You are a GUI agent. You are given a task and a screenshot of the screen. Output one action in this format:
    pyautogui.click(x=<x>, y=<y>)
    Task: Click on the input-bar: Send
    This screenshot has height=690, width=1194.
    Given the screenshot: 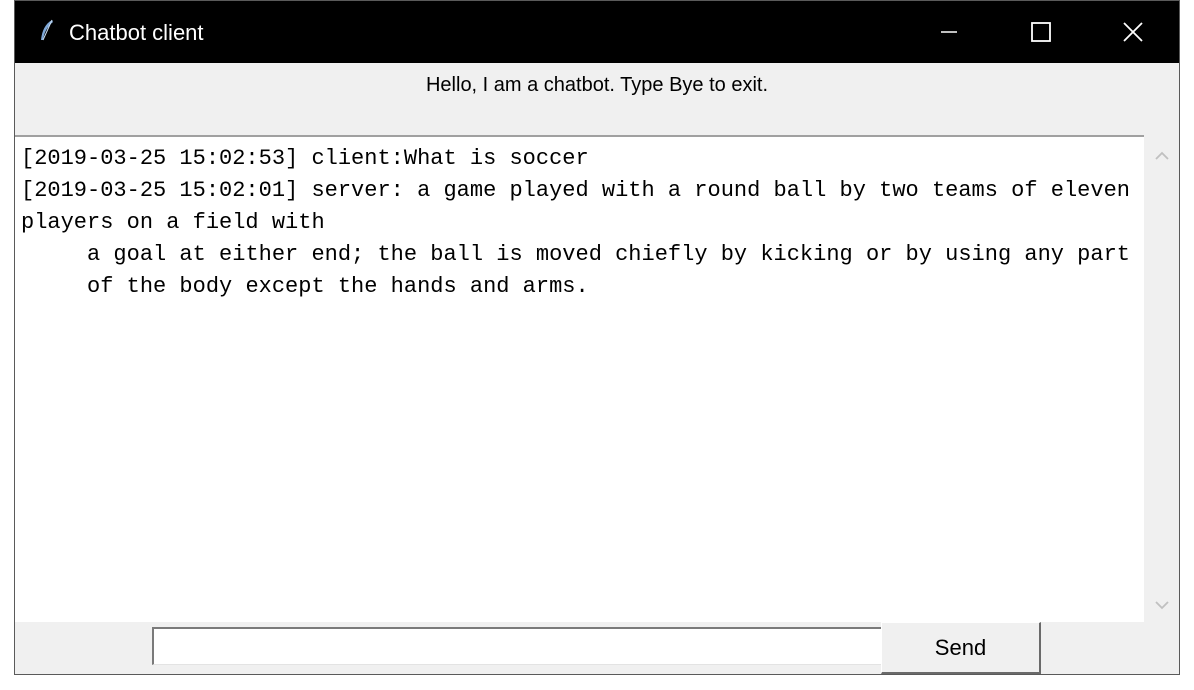 What is the action you would take?
    pyautogui.click(x=597, y=648)
    